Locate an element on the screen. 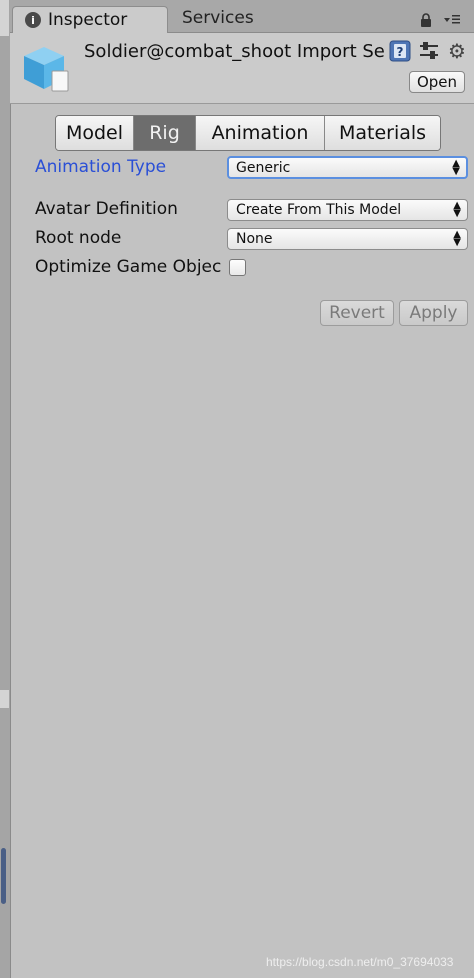 This screenshot has width=474, height=978. root-node-label: Root node is located at coordinates (78, 238).